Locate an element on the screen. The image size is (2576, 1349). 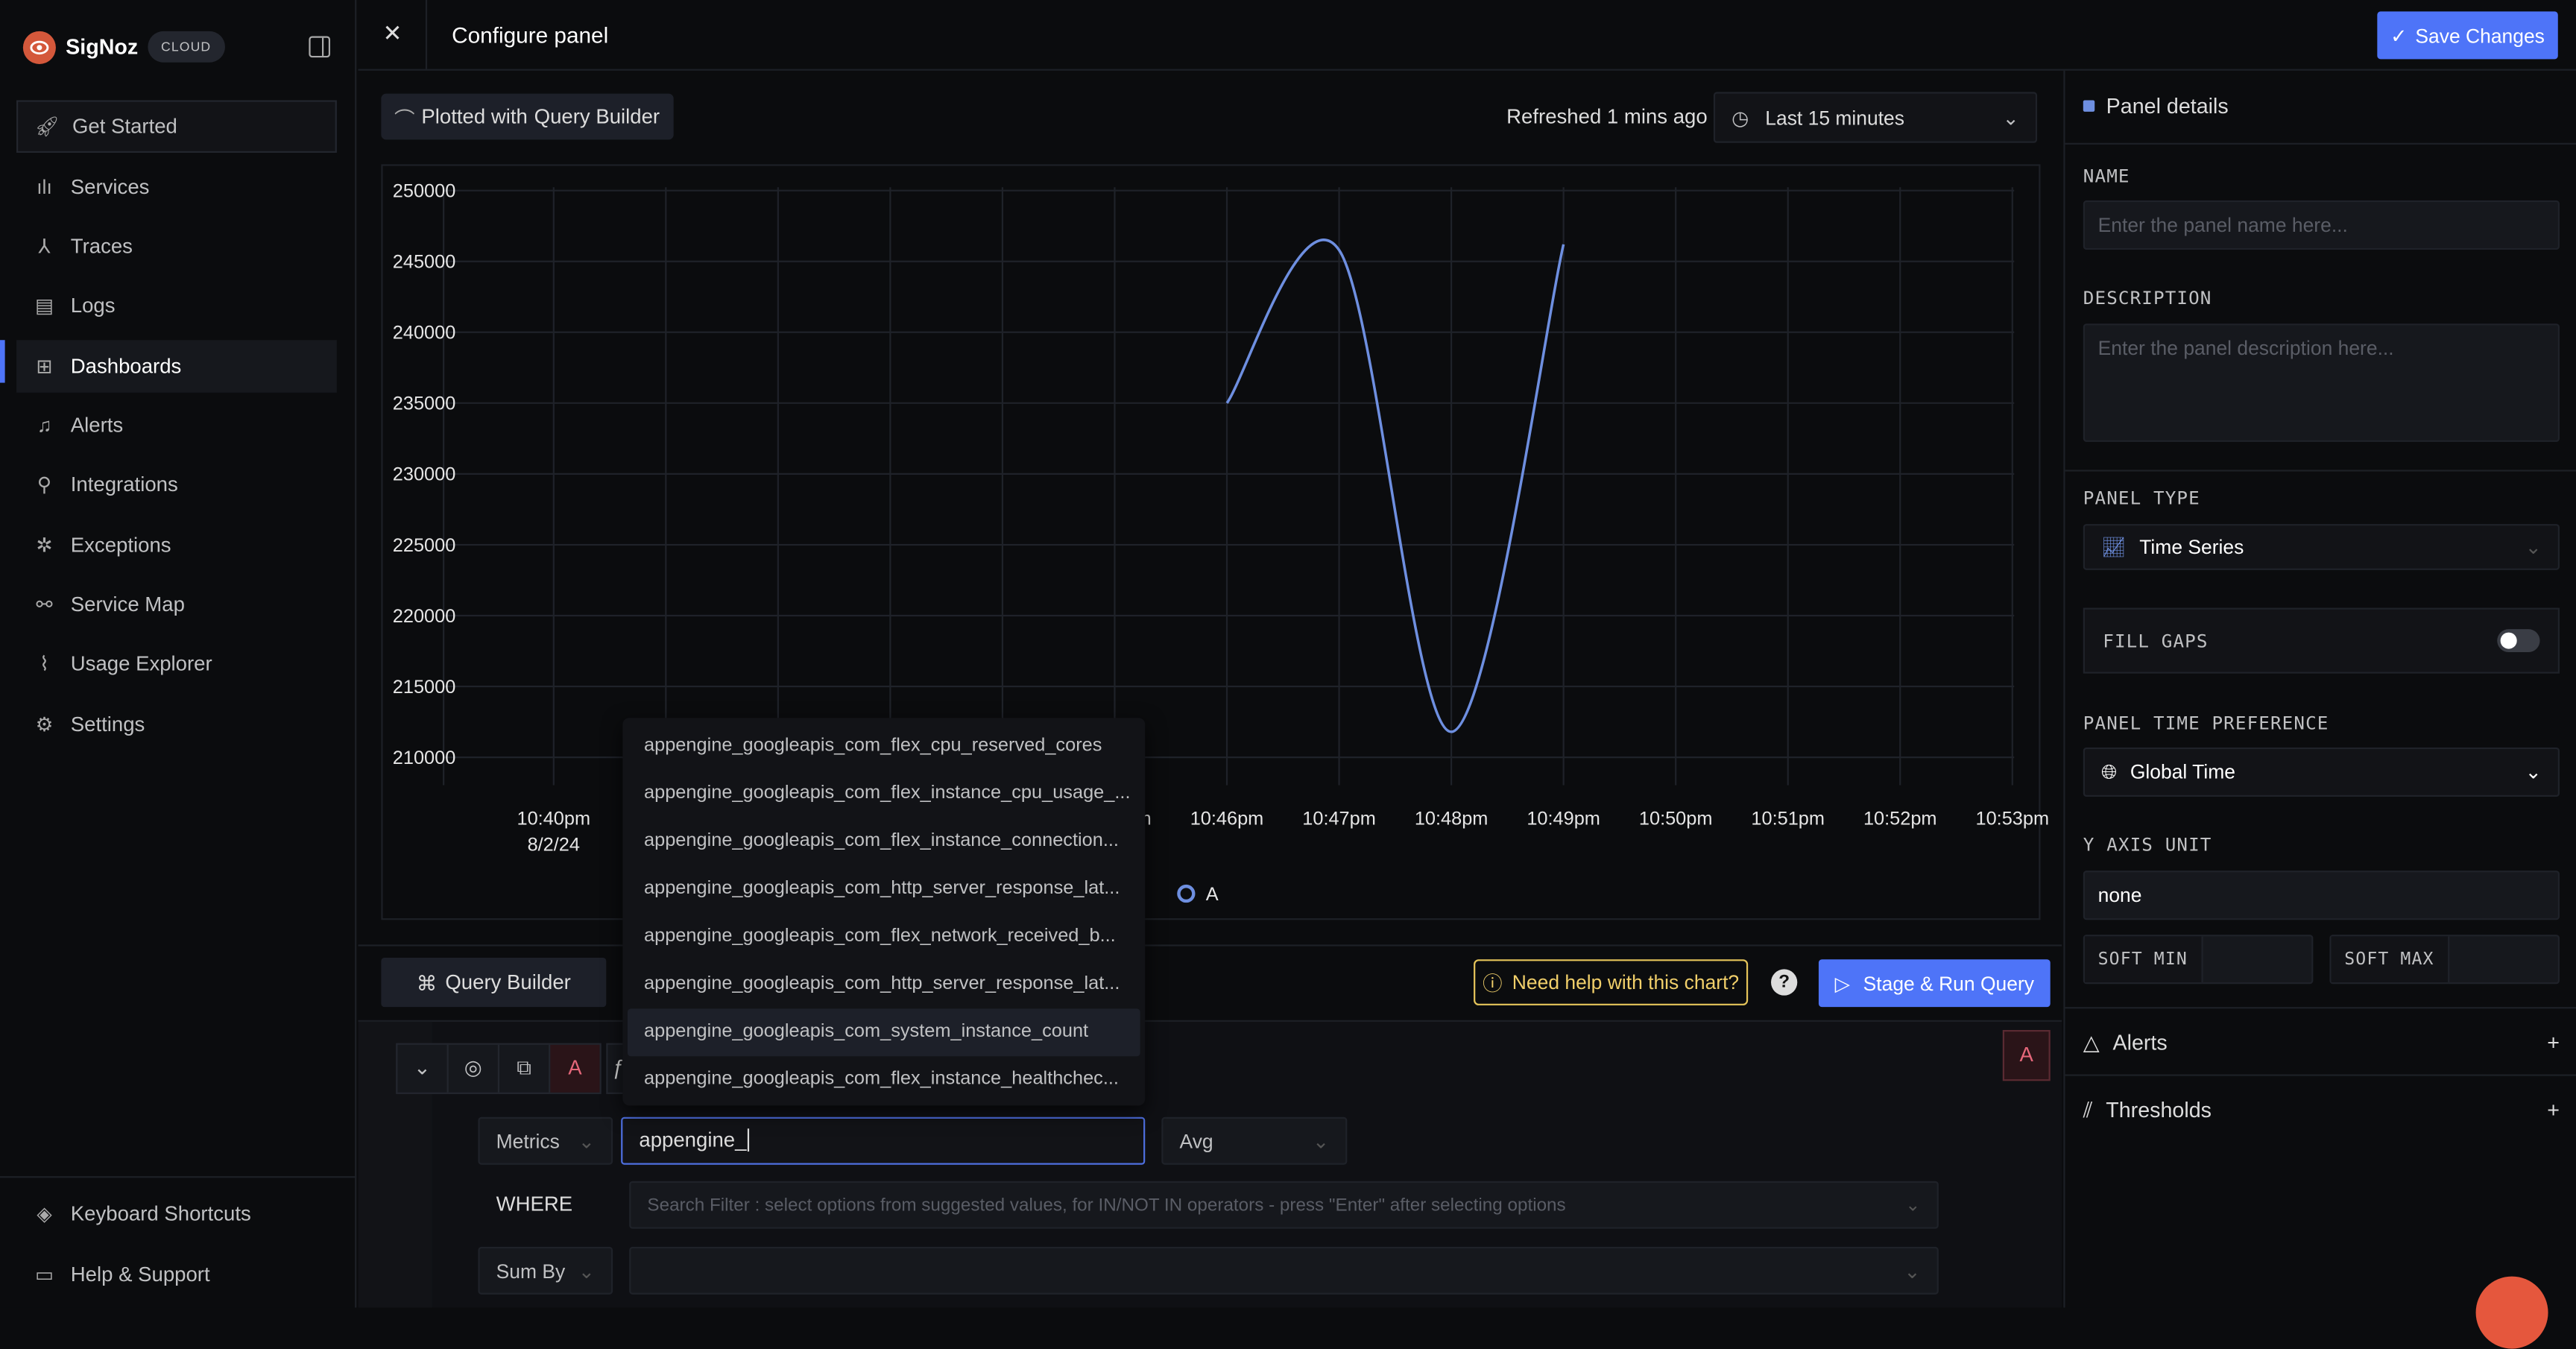
soft-min-input: SOFT MIN is located at coordinates (2198, 960).